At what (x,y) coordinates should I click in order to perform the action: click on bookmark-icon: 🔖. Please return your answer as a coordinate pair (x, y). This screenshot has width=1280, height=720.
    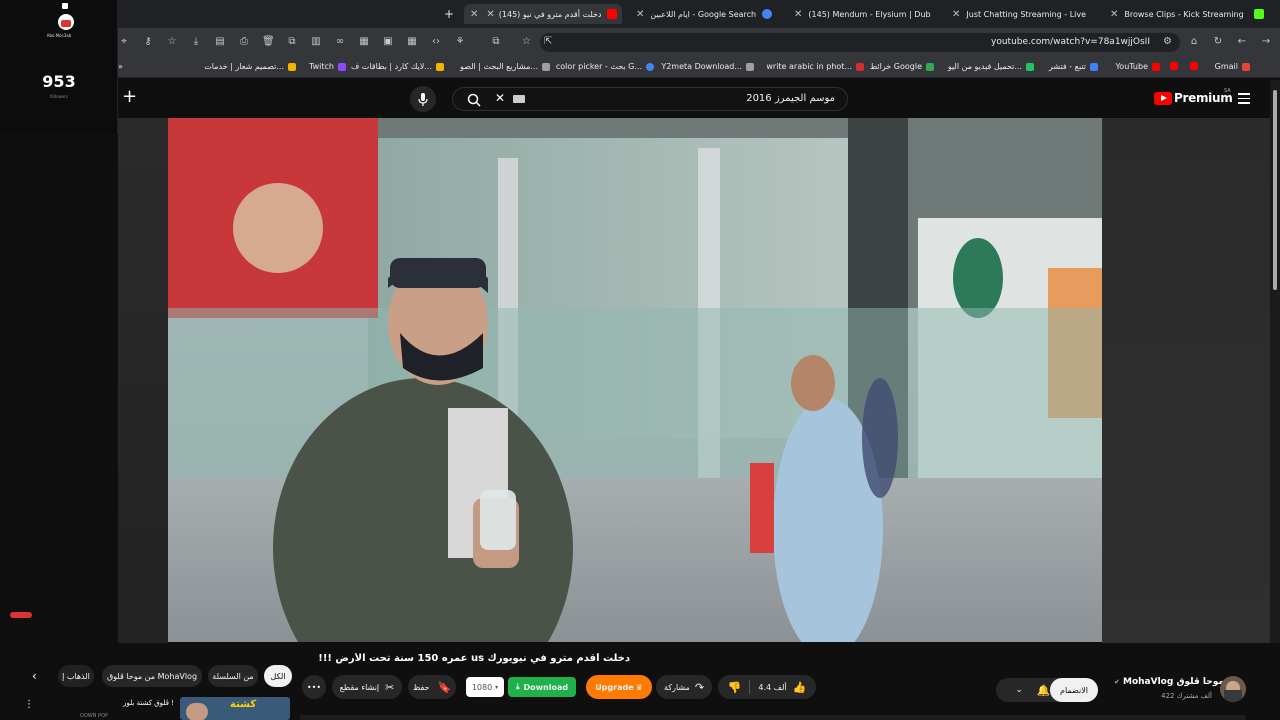
    Looking at the image, I should click on (444, 687).